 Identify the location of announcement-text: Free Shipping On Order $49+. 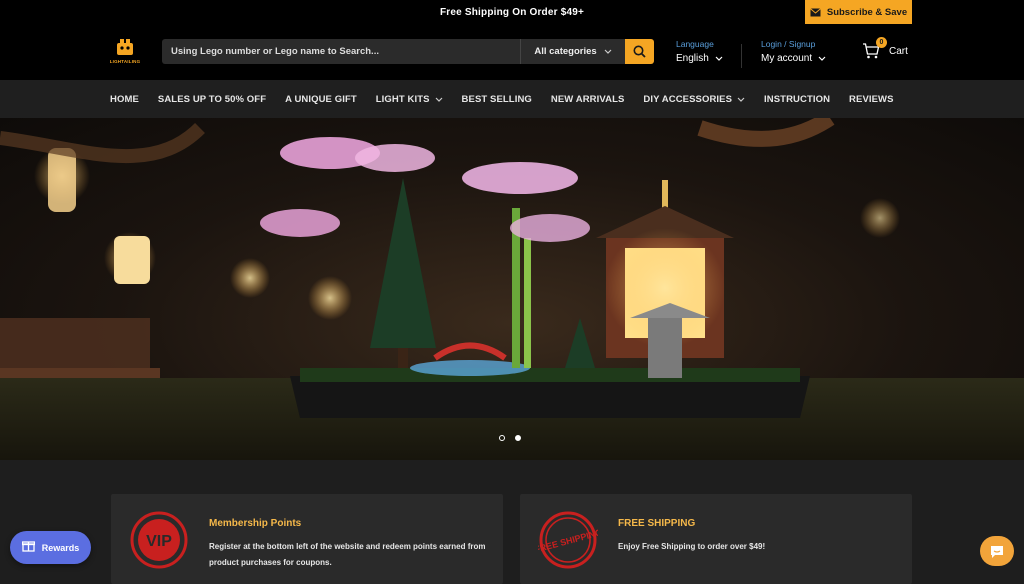
(512, 12).